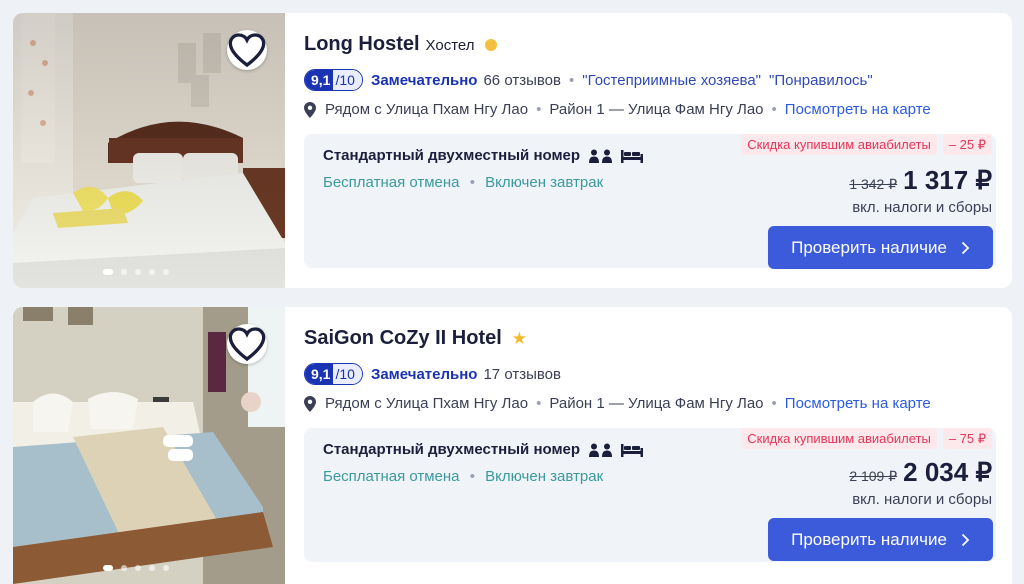 The image size is (1024, 584). I want to click on promo-badges: Скидка купившим авиабилеты – 25 ₽, so click(866, 144).